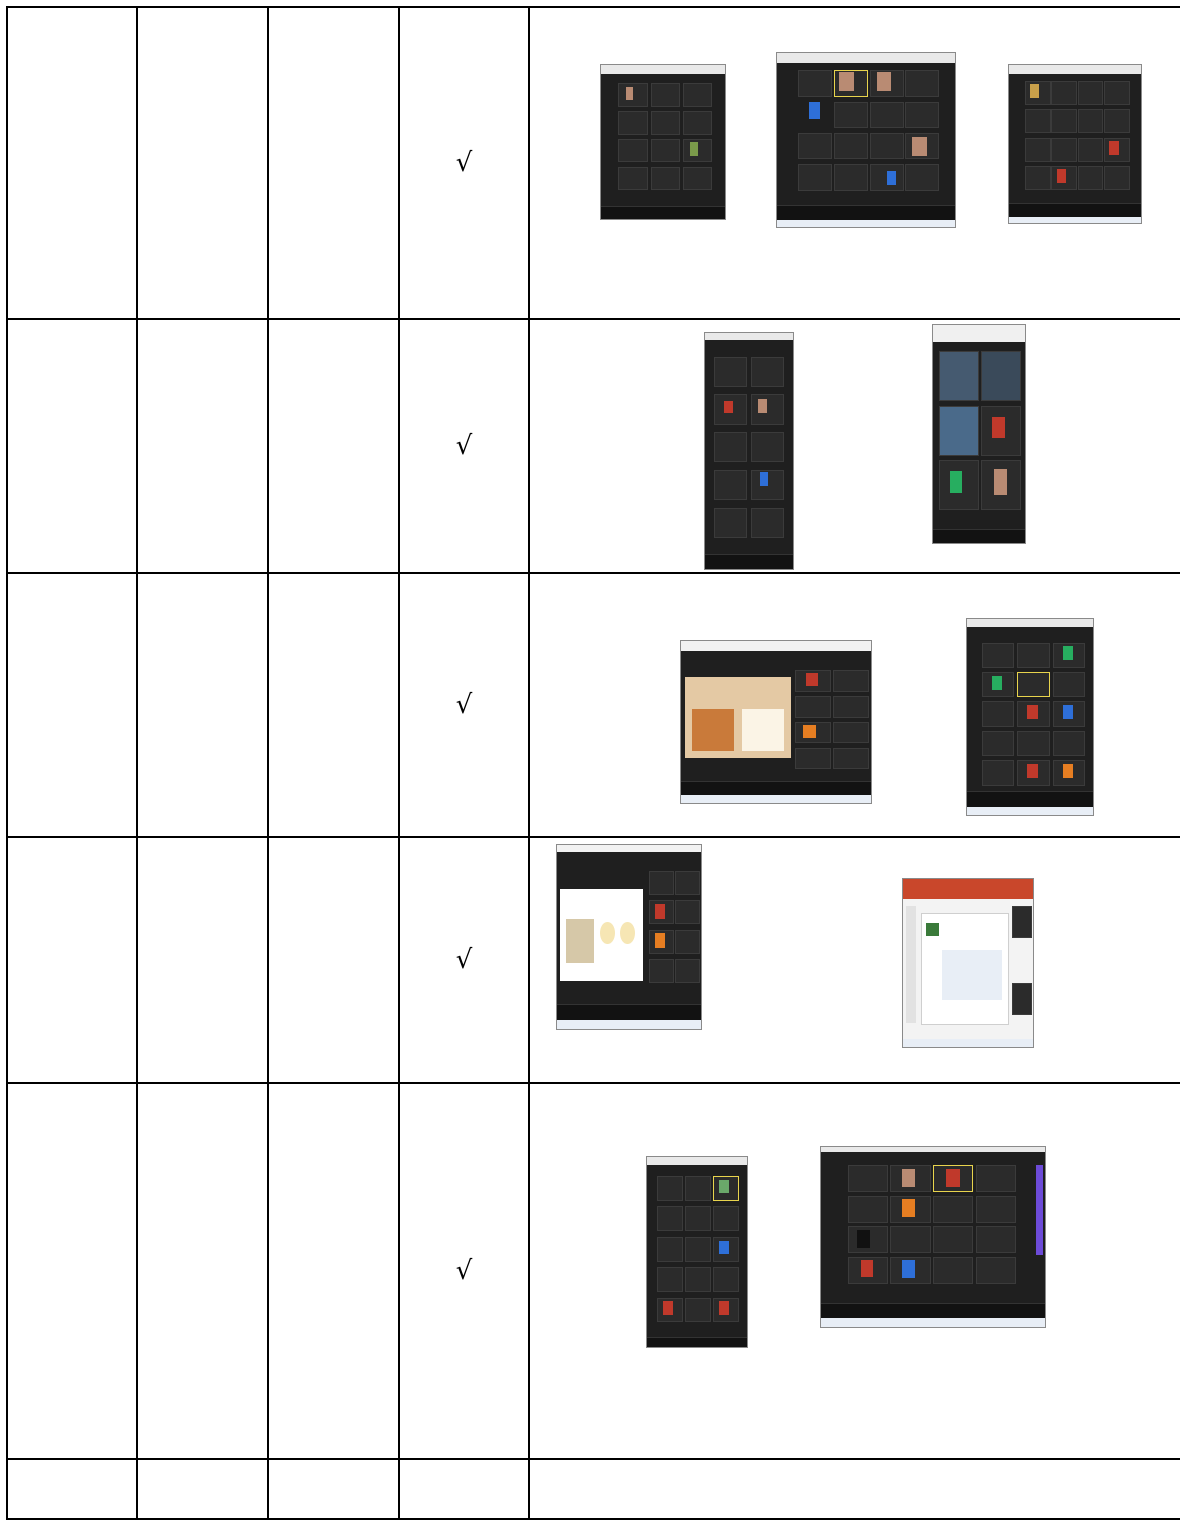 This screenshot has width=1180, height=1520. What do you see at coordinates (464, 1489) in the screenshot?
I see `check-mark` at bounding box center [464, 1489].